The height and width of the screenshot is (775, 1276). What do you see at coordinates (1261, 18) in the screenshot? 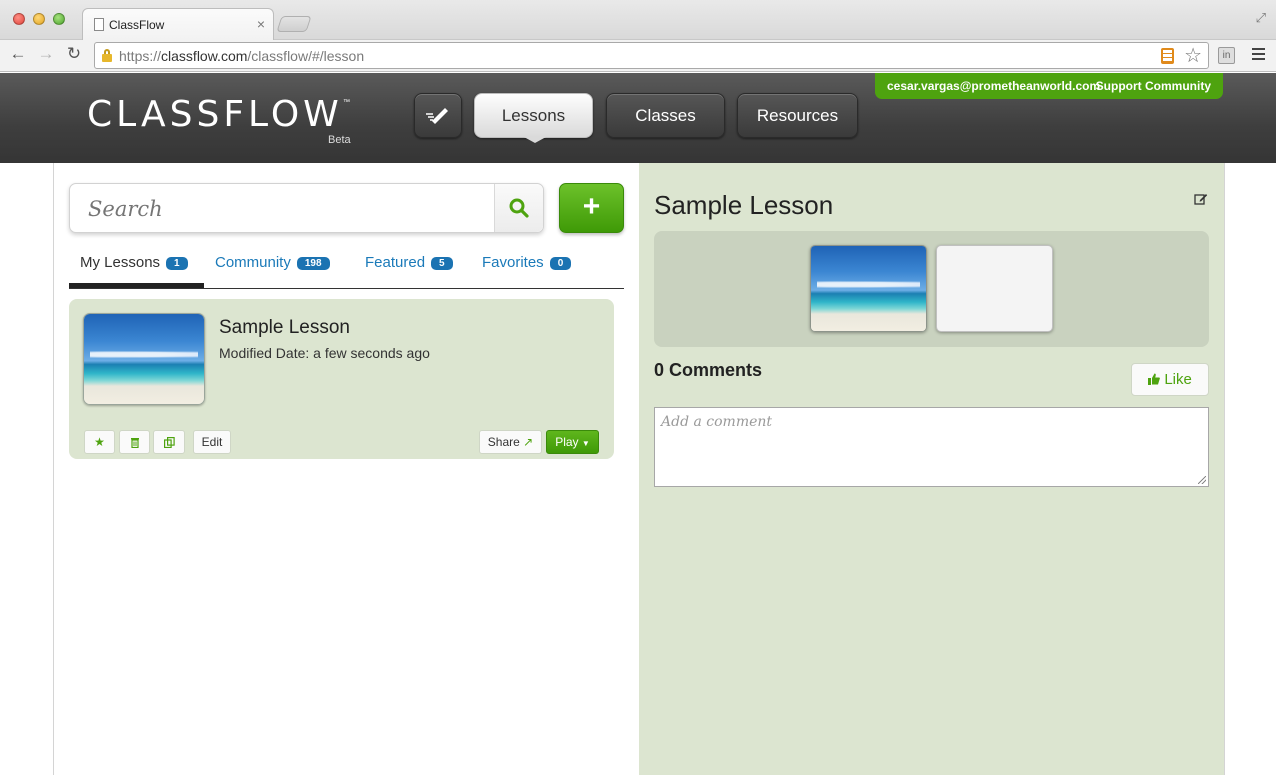
I see `fullscreen-icon: ⤢` at bounding box center [1261, 18].